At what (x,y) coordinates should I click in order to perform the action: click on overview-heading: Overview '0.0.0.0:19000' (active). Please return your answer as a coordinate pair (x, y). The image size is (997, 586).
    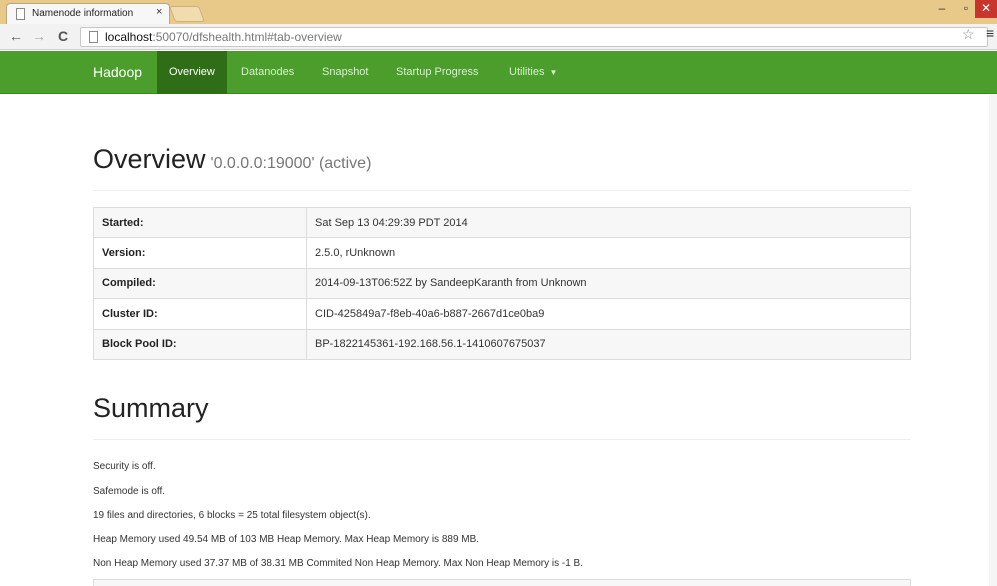
    Looking at the image, I should click on (232, 159).